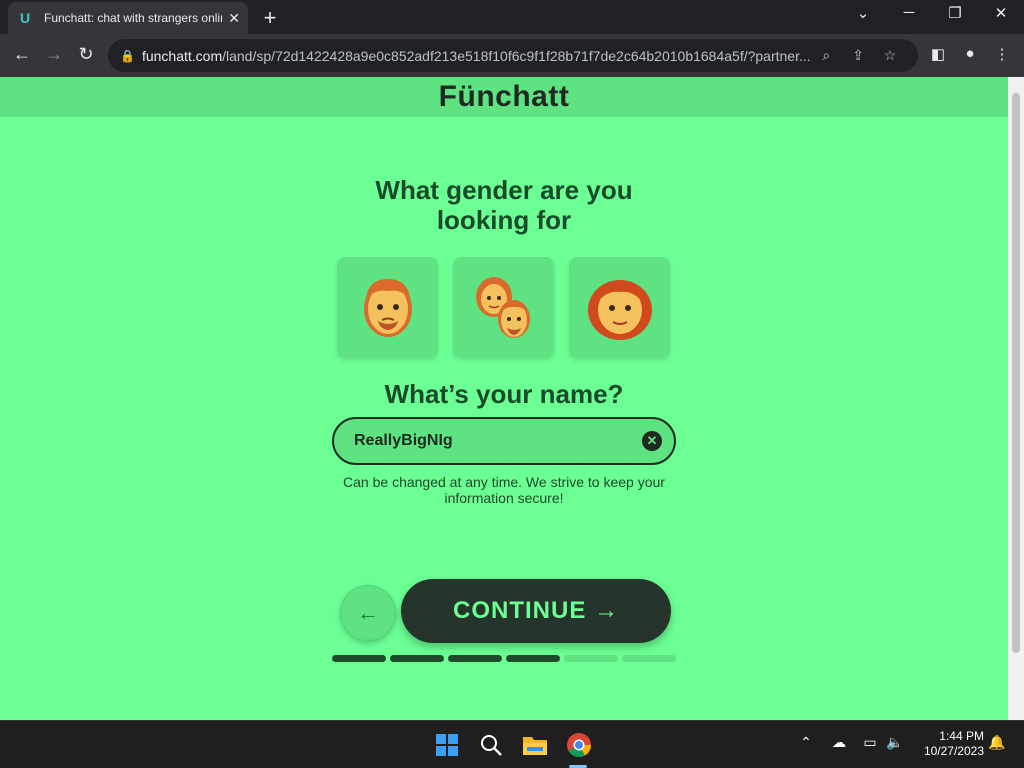 The image size is (1024, 768). I want to click on volume-icon: 🔈, so click(895, 742).